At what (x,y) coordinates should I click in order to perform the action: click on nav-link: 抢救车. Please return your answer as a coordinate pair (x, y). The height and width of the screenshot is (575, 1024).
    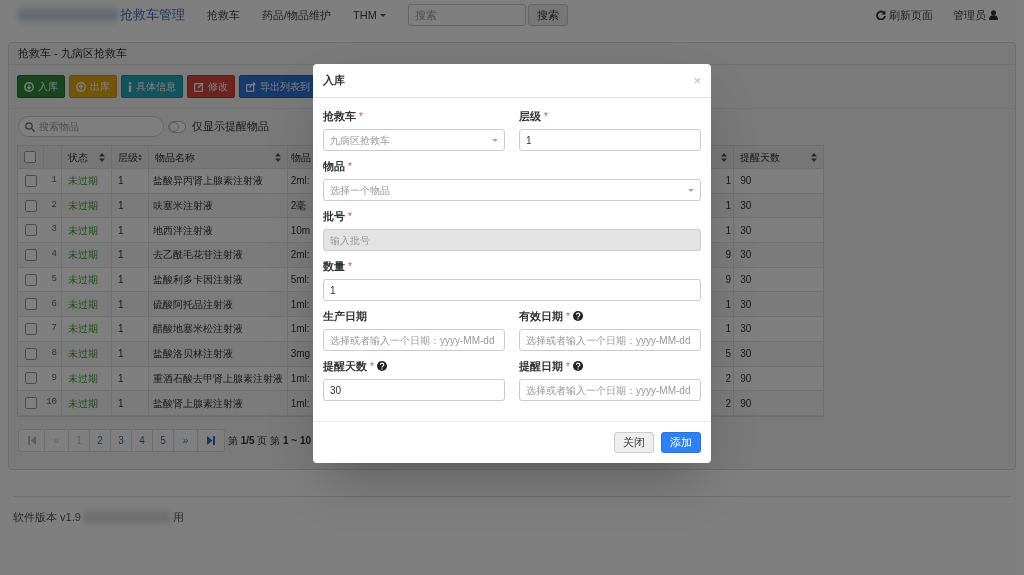
    Looking at the image, I should click on (223, 15).